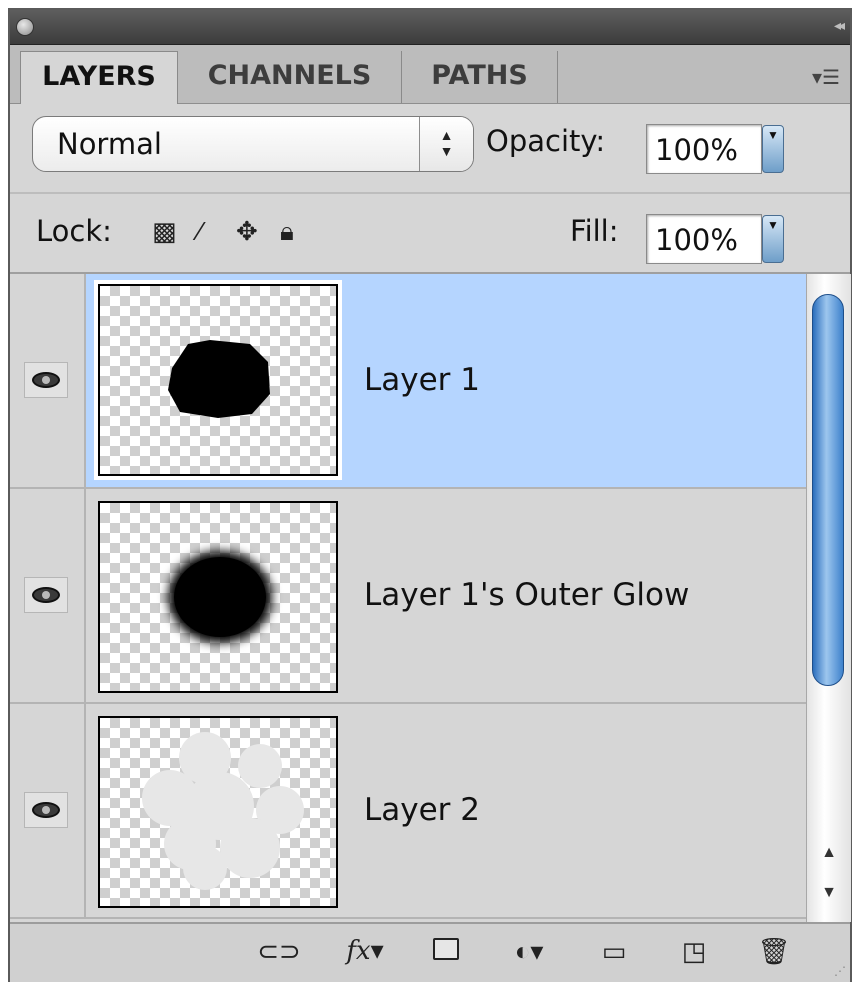  What do you see at coordinates (446, 144) in the screenshot?
I see `updown-arrows-icon: ▲ ▼` at bounding box center [446, 144].